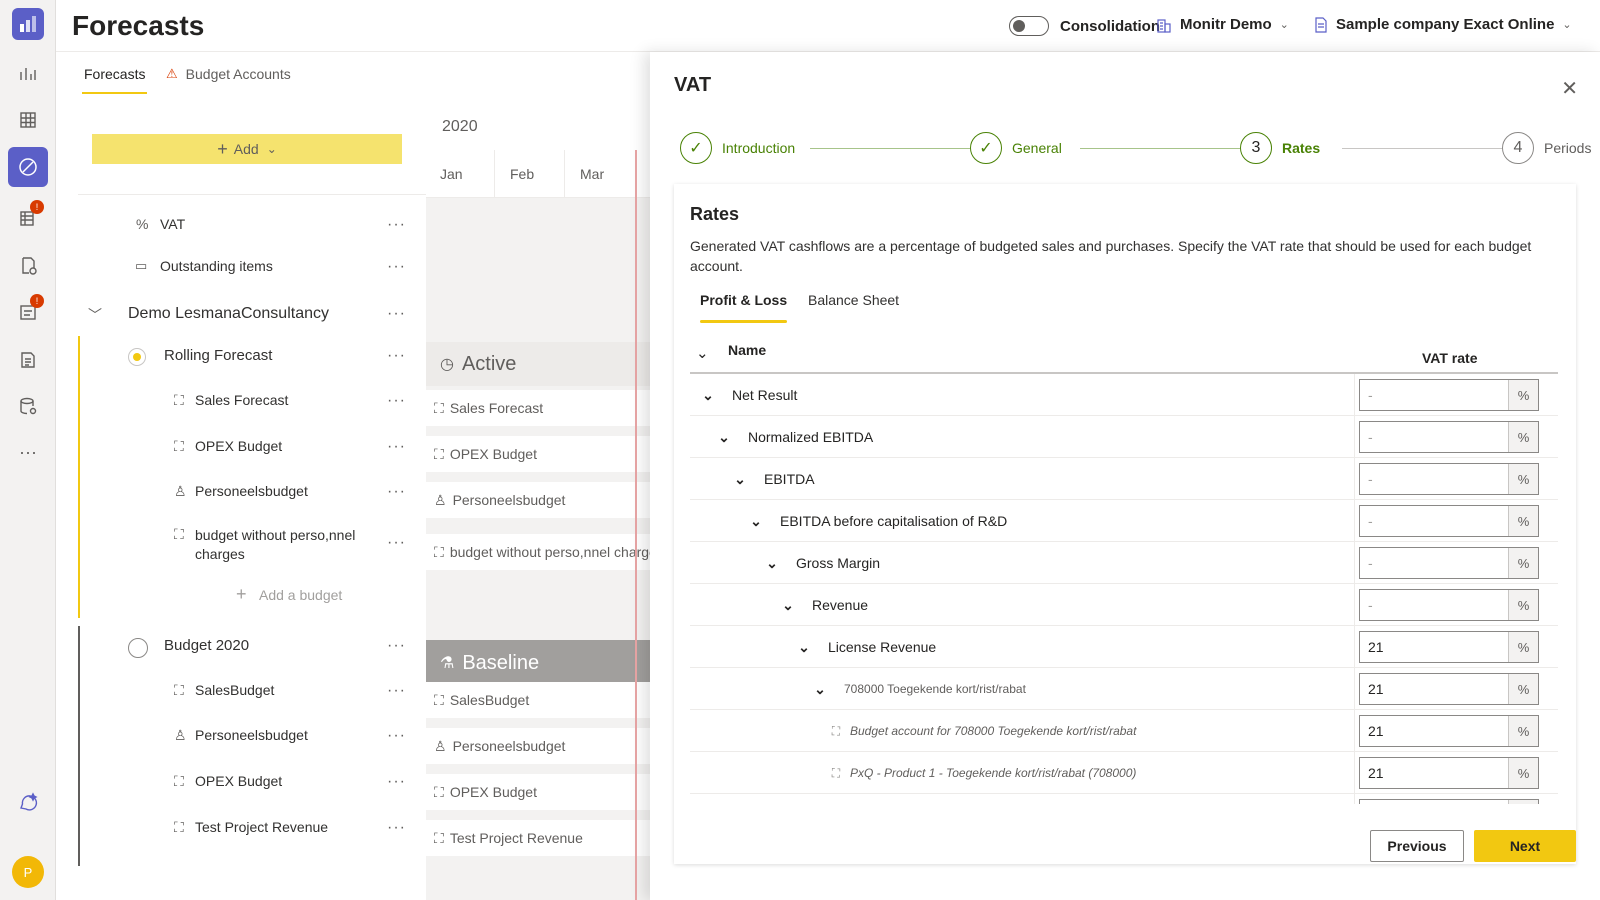 Image resolution: width=1600 pixels, height=900 pixels. What do you see at coordinates (538, 838) in the screenshot?
I see `timeline-card: ⛶ Test Project Revenue` at bounding box center [538, 838].